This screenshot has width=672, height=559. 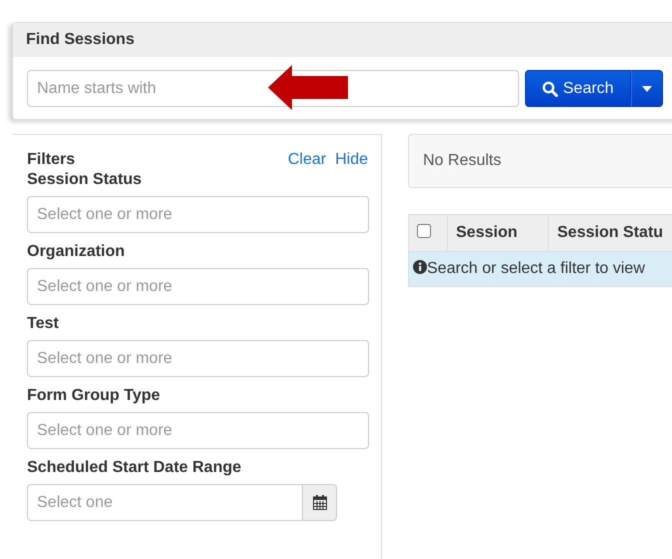 I want to click on filter-label: Scheduled Start Date Range, so click(x=134, y=468).